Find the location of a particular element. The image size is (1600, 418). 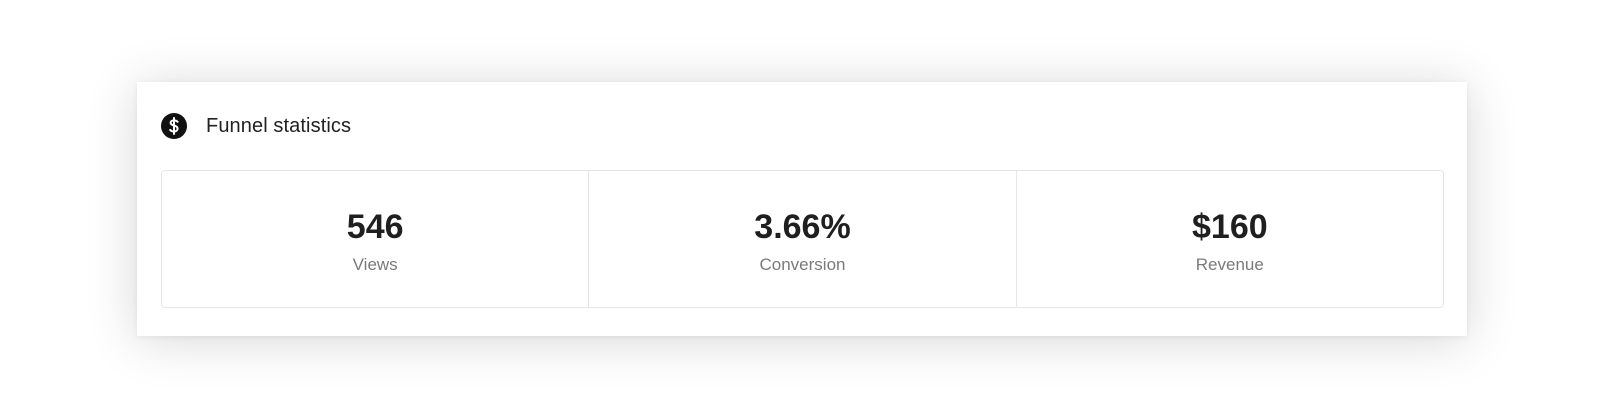

stat-revenue: $160 Revenue is located at coordinates (1229, 239).